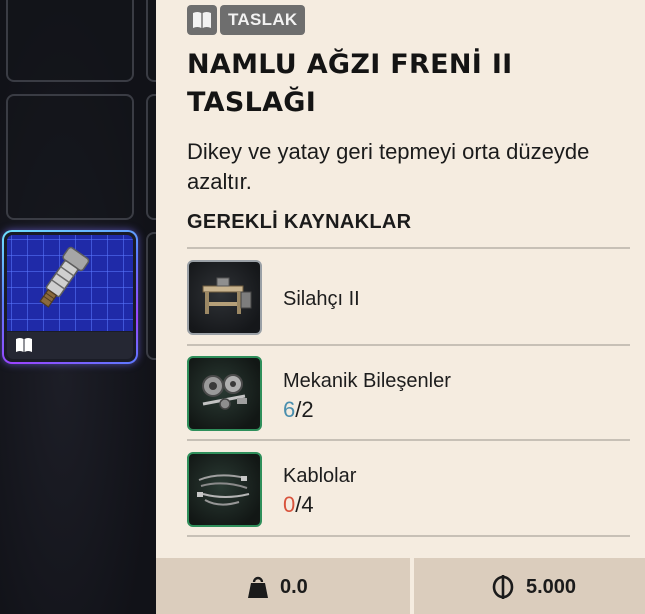 Image resolution: width=645 pixels, height=614 pixels. What do you see at coordinates (400, 586) in the screenshot?
I see `item-stats-bar: 0.0 5.000` at bounding box center [400, 586].